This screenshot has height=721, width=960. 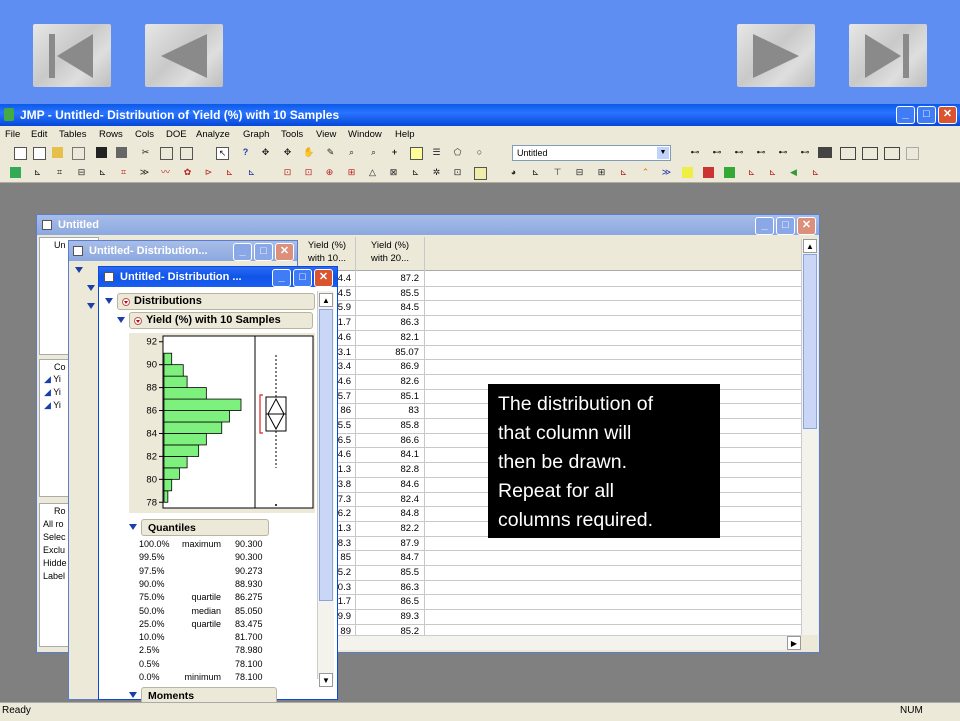 What do you see at coordinates (373, 152) in the screenshot?
I see `zoom-tool-icon: ⌕` at bounding box center [373, 152].